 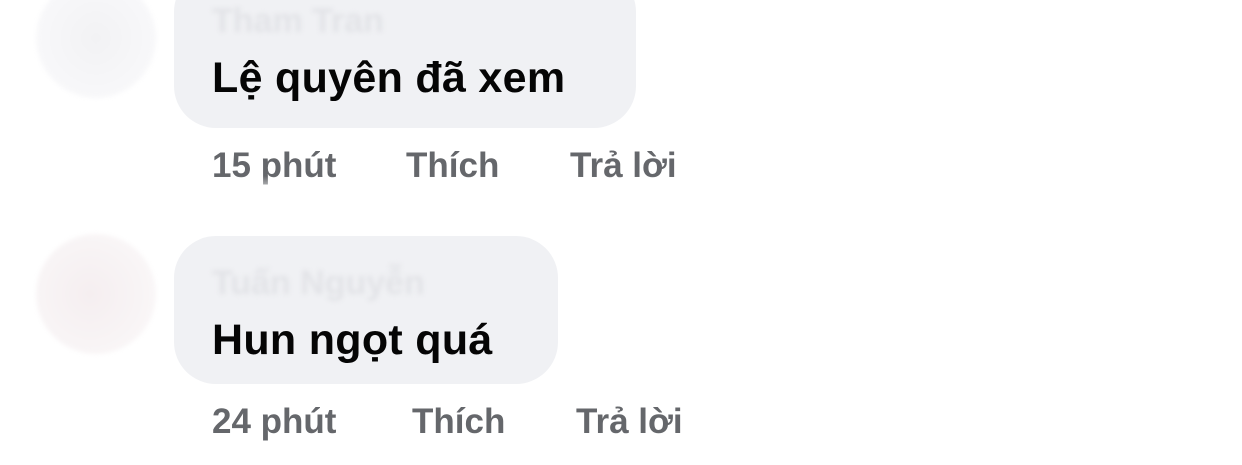 I want to click on comment-bubble: Tham Tran Lệ quyên đã xem, so click(x=405, y=64).